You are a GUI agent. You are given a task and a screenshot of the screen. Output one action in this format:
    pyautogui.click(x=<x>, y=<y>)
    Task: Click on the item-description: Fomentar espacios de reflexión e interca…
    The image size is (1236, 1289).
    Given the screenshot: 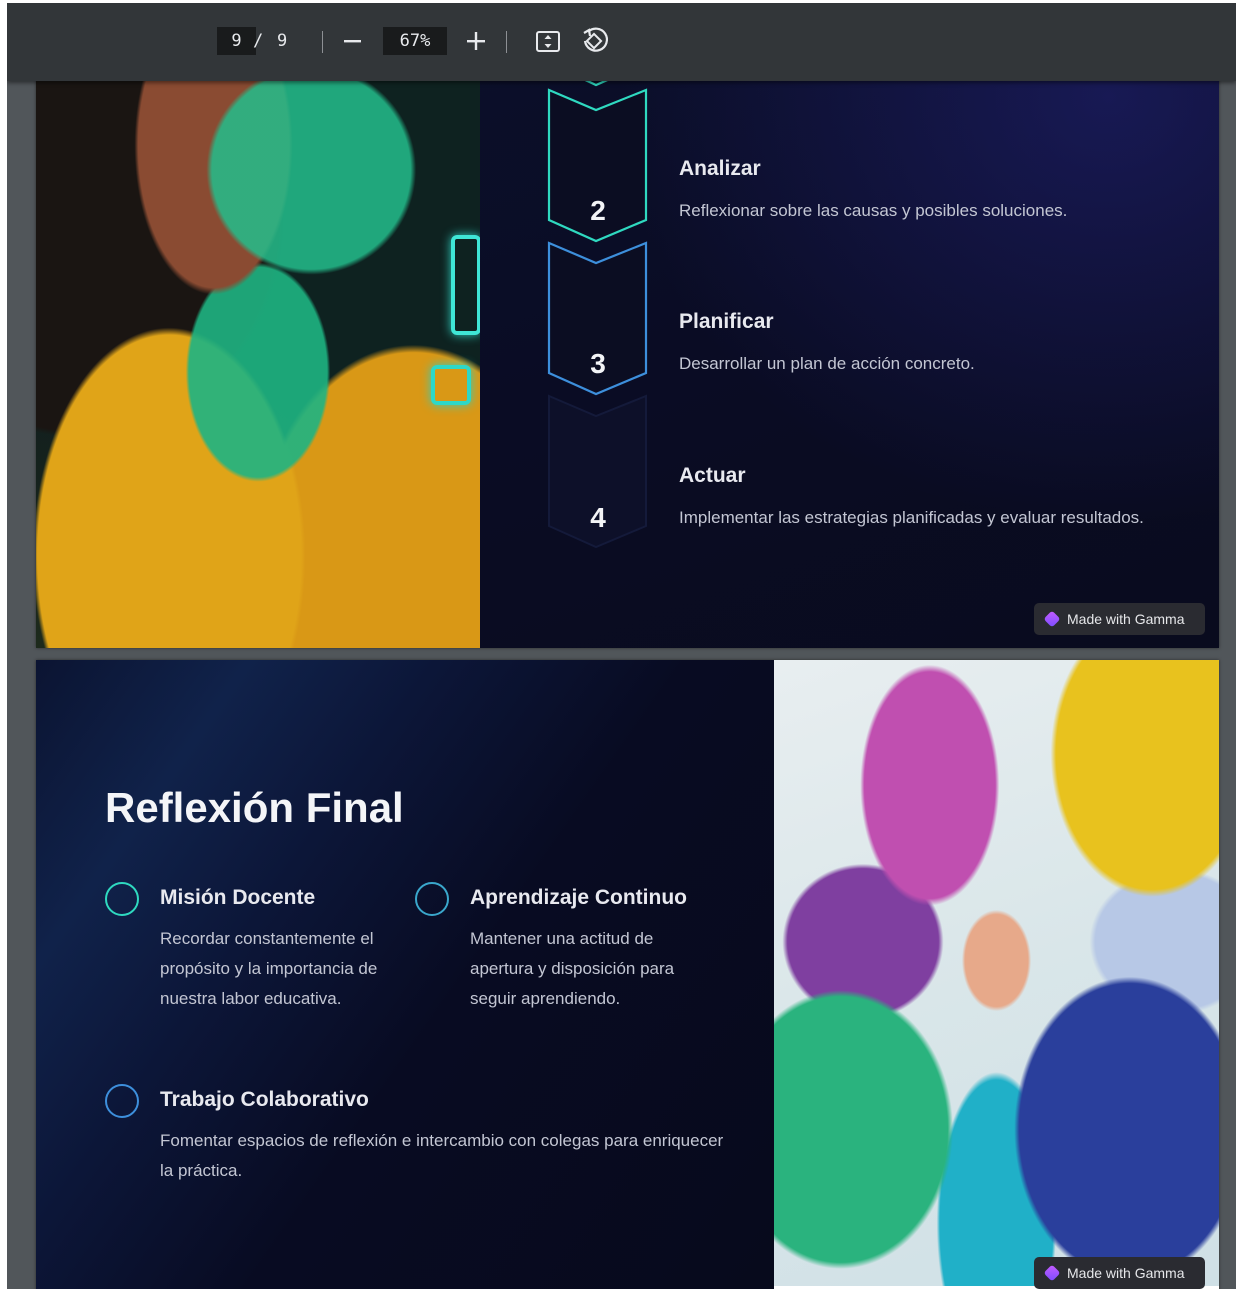 What is the action you would take?
    pyautogui.click(x=442, y=1155)
    